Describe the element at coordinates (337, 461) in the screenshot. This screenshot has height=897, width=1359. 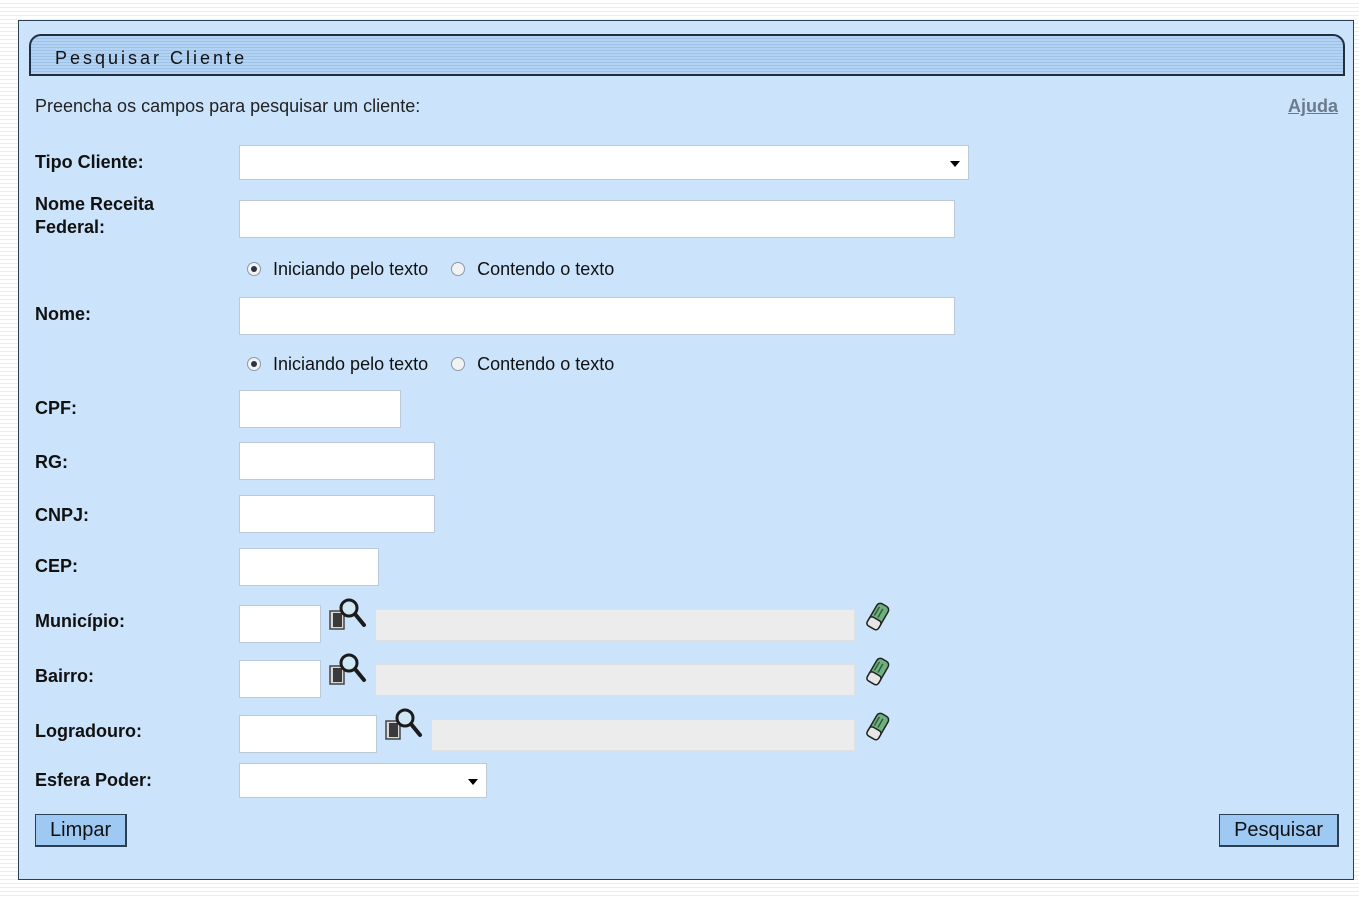
I see `rg-input` at that location.